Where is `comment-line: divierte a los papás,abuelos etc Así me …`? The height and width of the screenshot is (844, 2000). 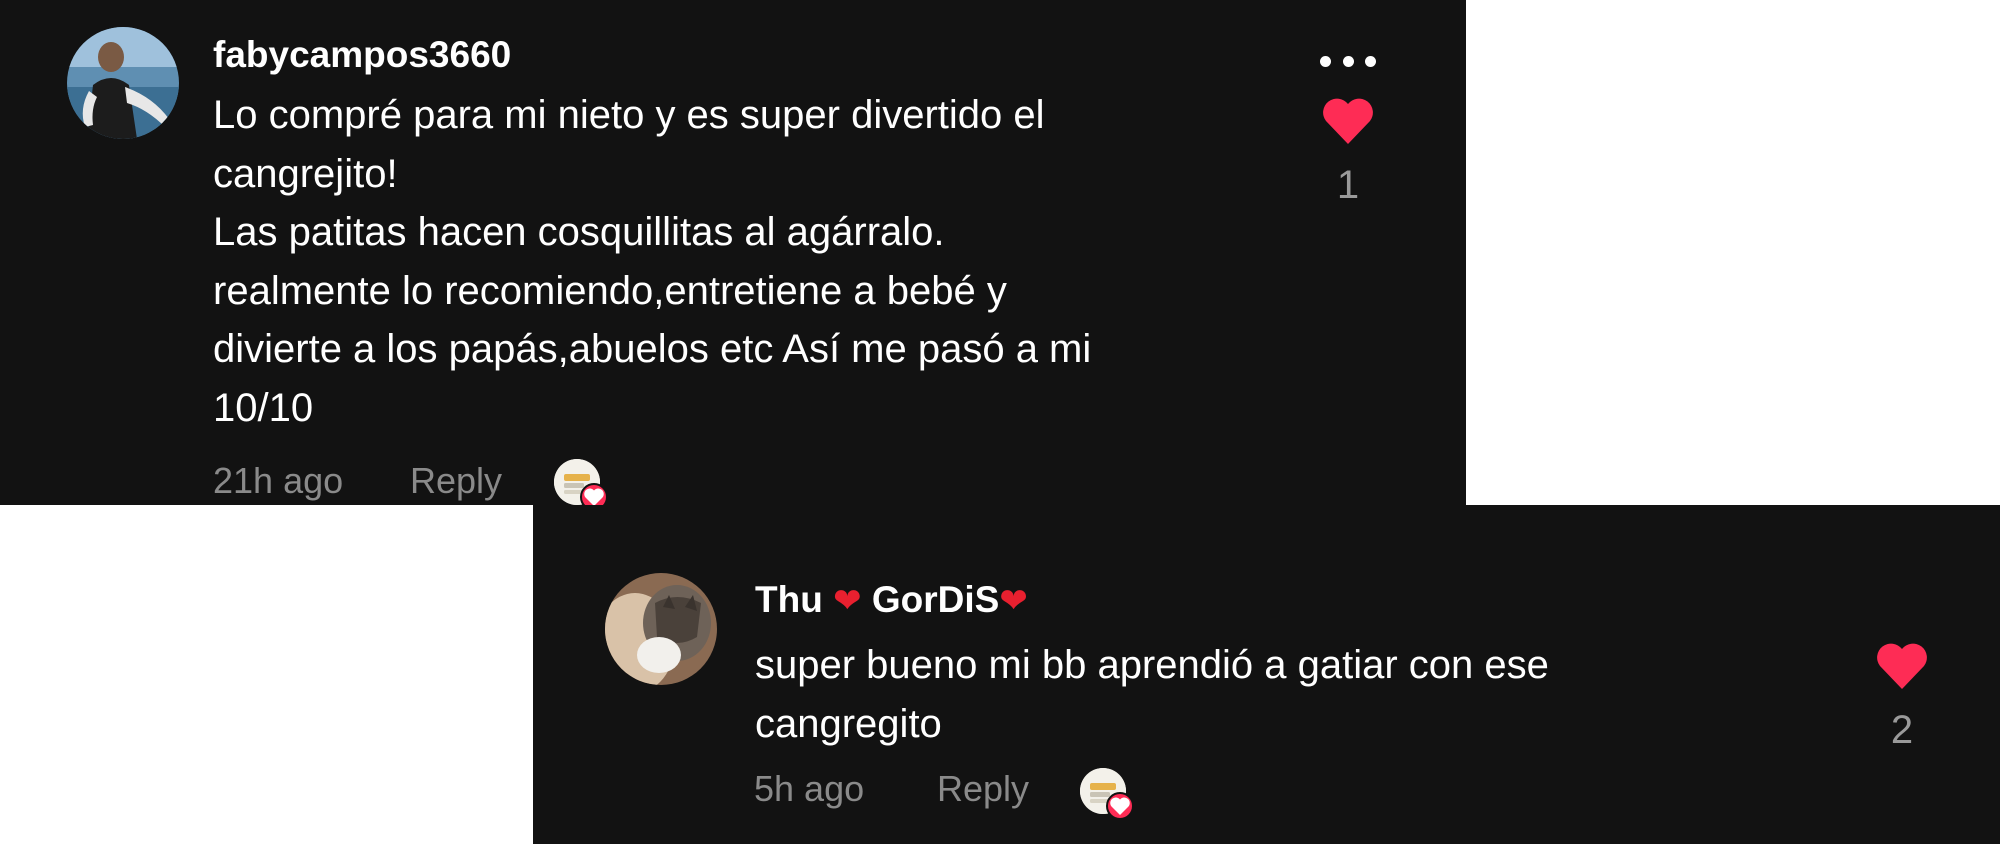
comment-line: divierte a los papás,abuelos etc Así me … is located at coordinates (652, 349).